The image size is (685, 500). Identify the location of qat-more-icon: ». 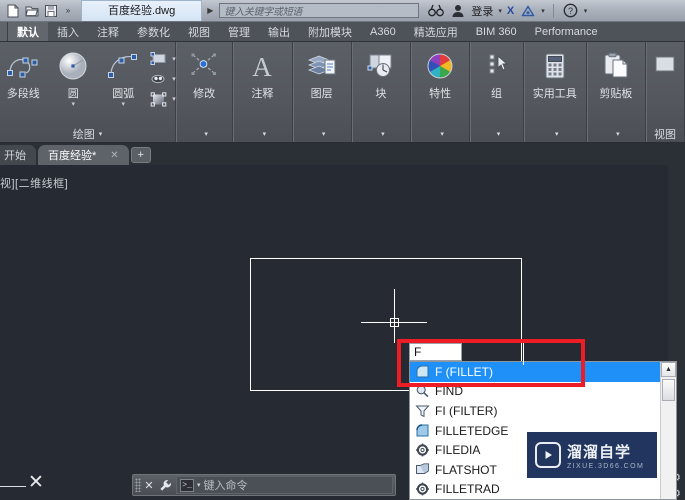
(68, 10).